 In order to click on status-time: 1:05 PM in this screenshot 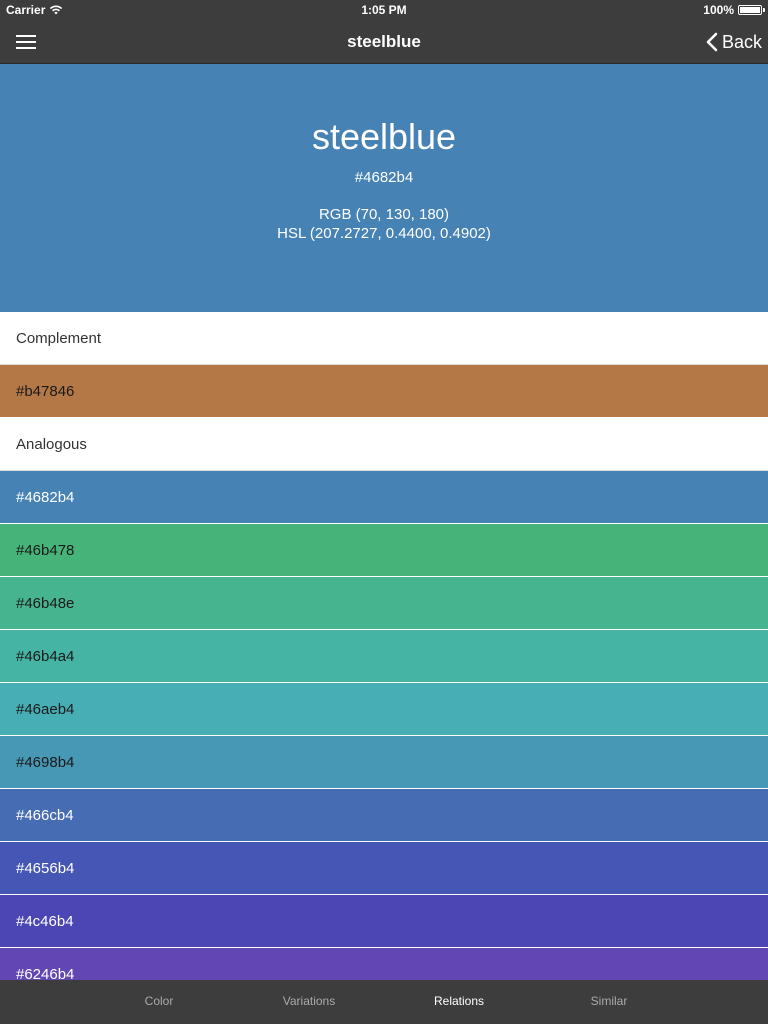, I will do `click(384, 10)`.